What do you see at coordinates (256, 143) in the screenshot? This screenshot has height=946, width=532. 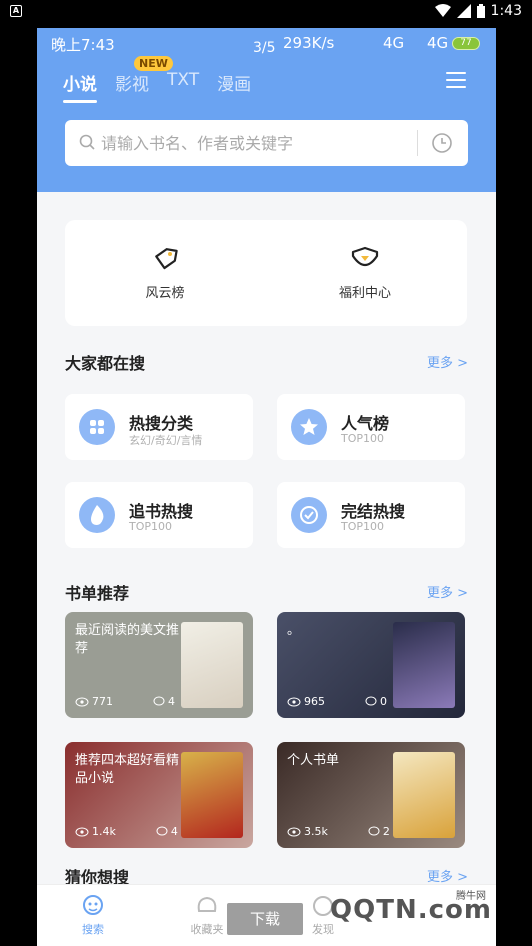 I see `search-input` at bounding box center [256, 143].